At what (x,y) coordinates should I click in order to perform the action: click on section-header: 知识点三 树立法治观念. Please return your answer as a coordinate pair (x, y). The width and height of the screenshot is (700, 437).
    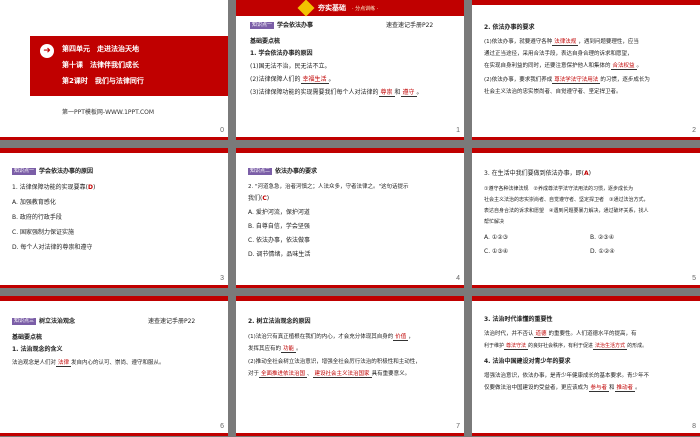
    Looking at the image, I should click on (44, 321).